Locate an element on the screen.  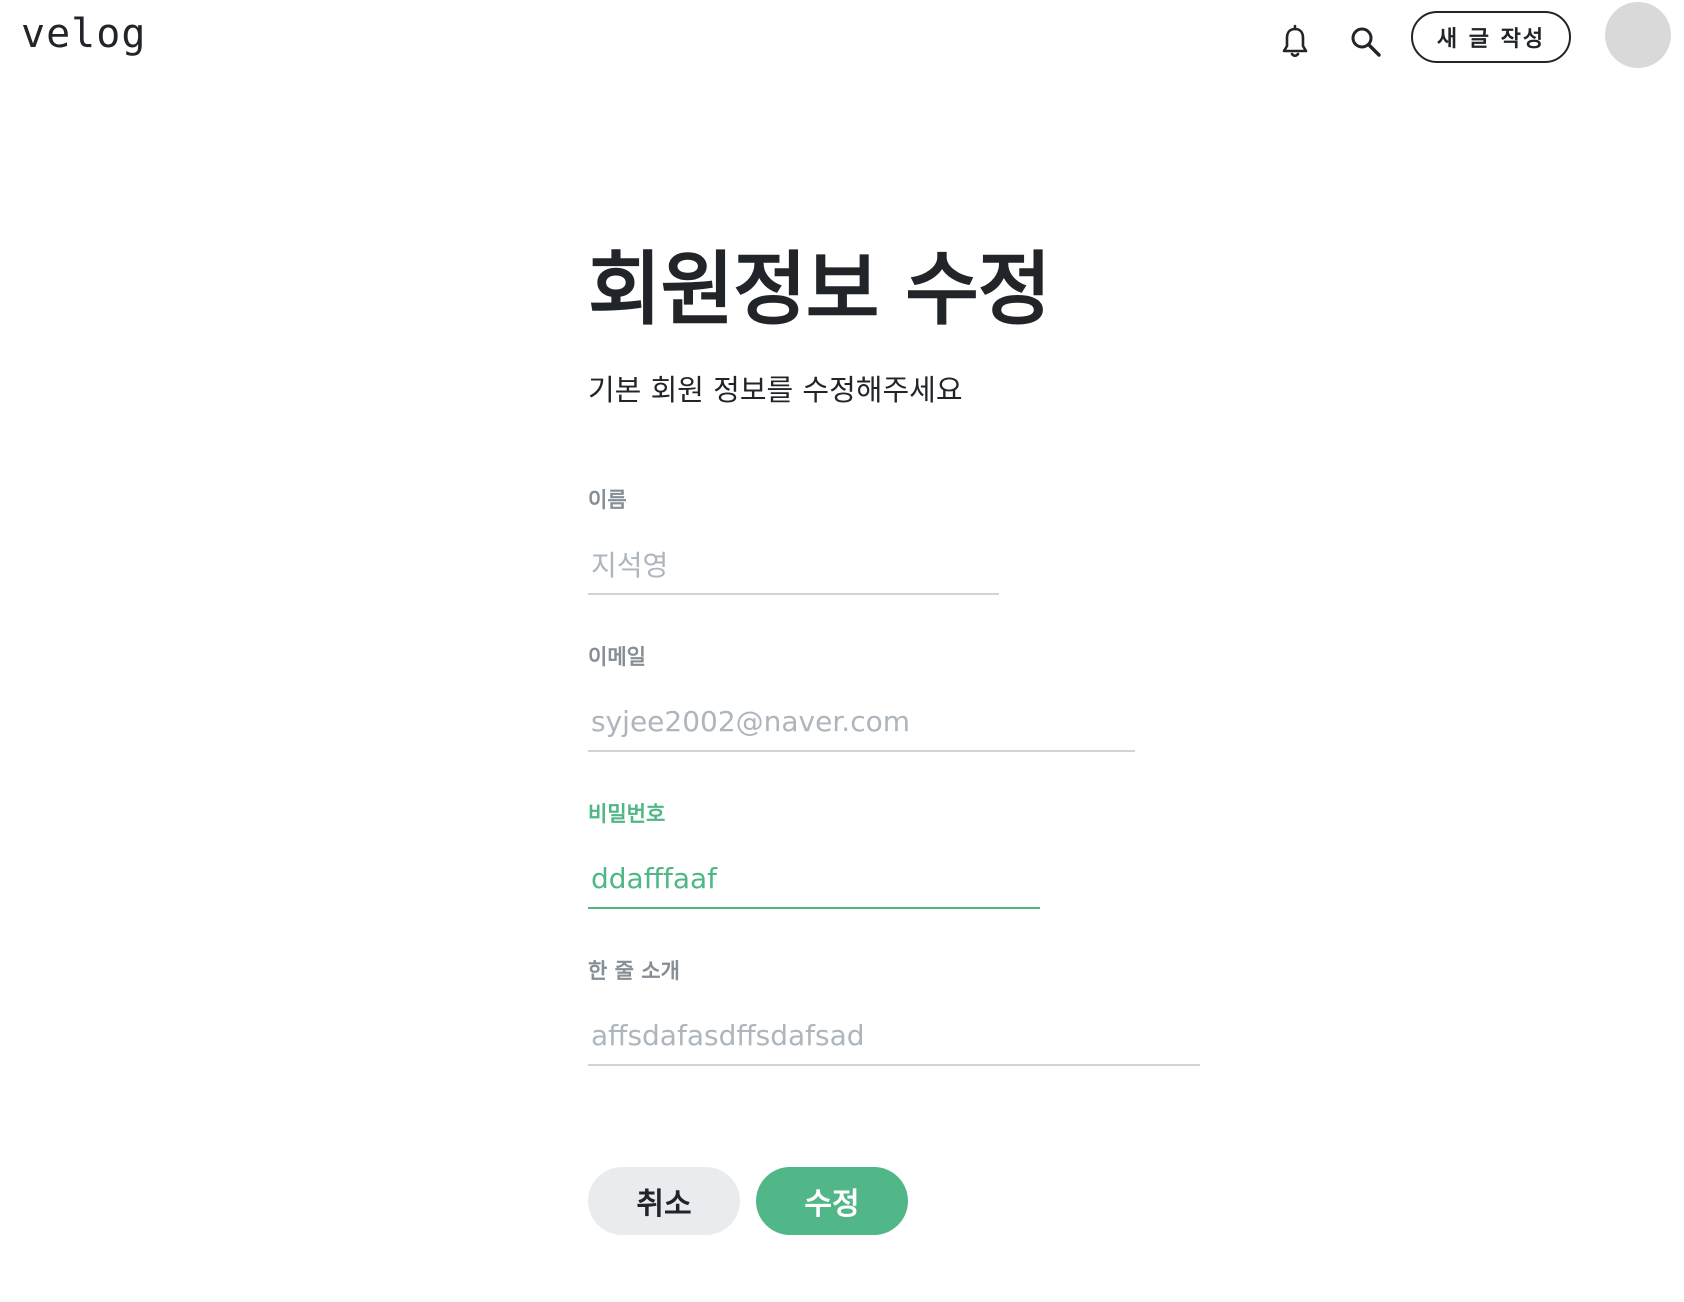
bio-label: 한 줄 소개 is located at coordinates (634, 971).